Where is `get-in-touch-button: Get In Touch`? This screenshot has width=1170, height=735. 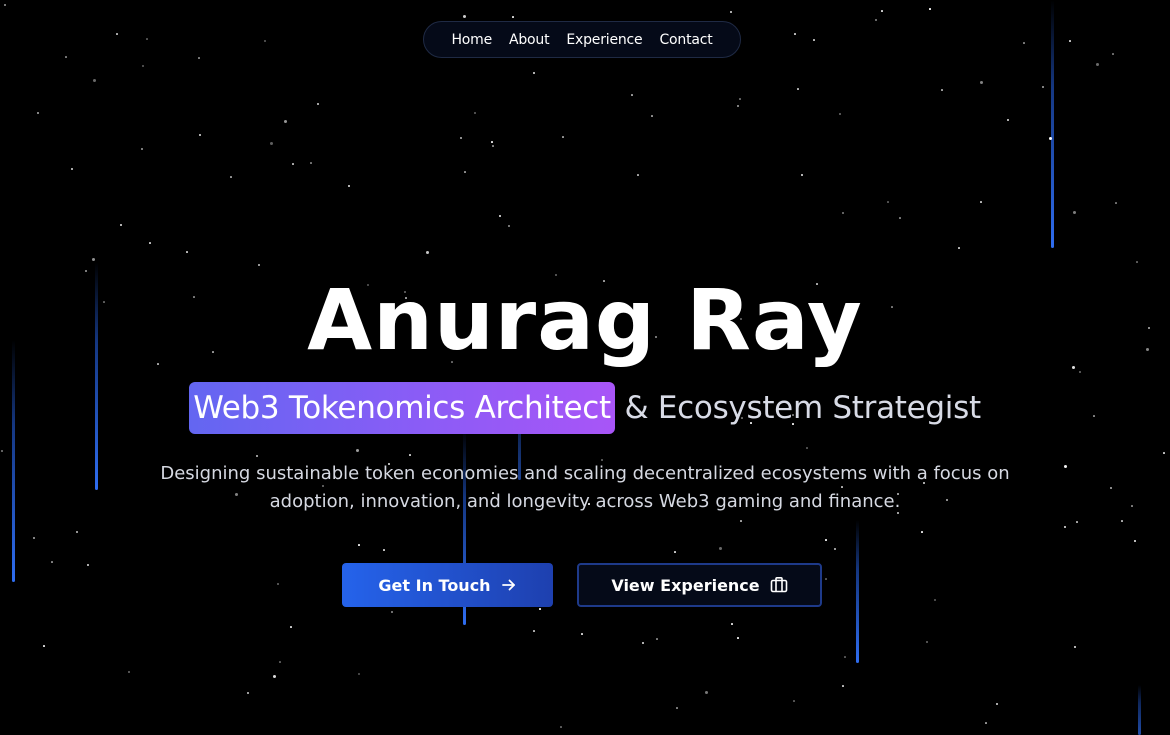
get-in-touch-button: Get In Touch is located at coordinates (447, 585).